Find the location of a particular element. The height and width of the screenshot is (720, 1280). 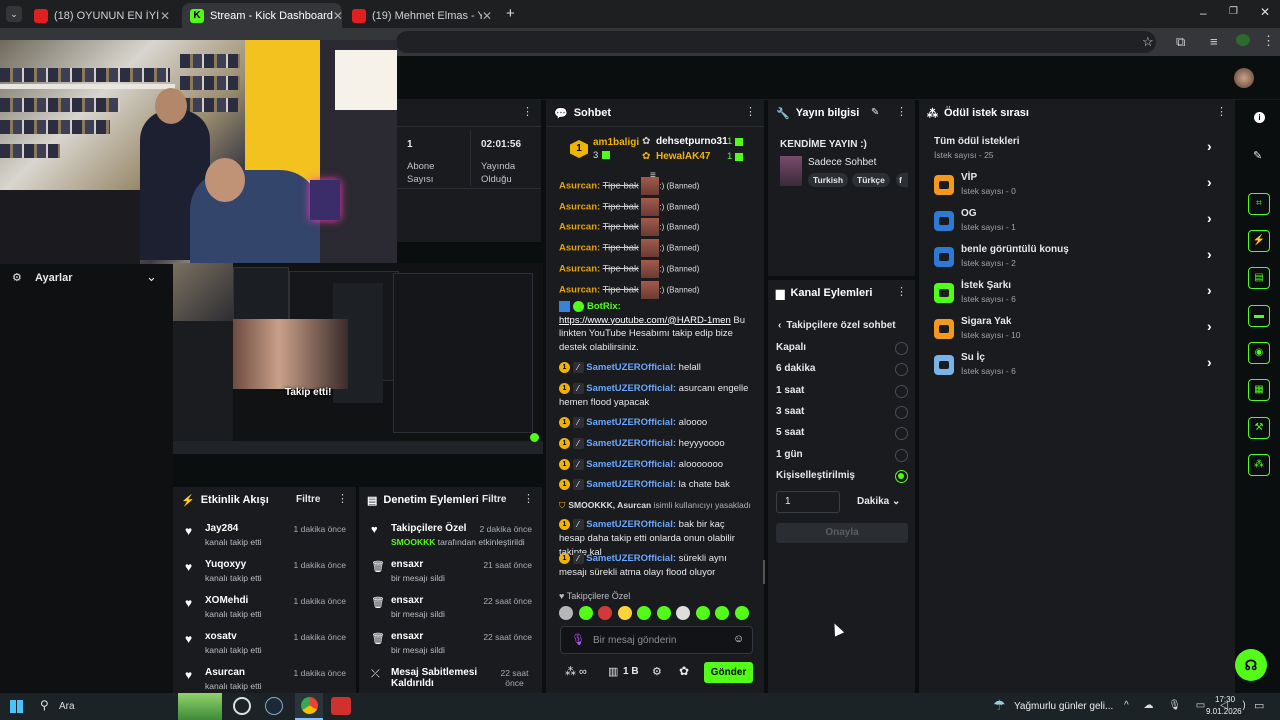

rewards-icon: ⁂ is located at coordinates (1259, 465).